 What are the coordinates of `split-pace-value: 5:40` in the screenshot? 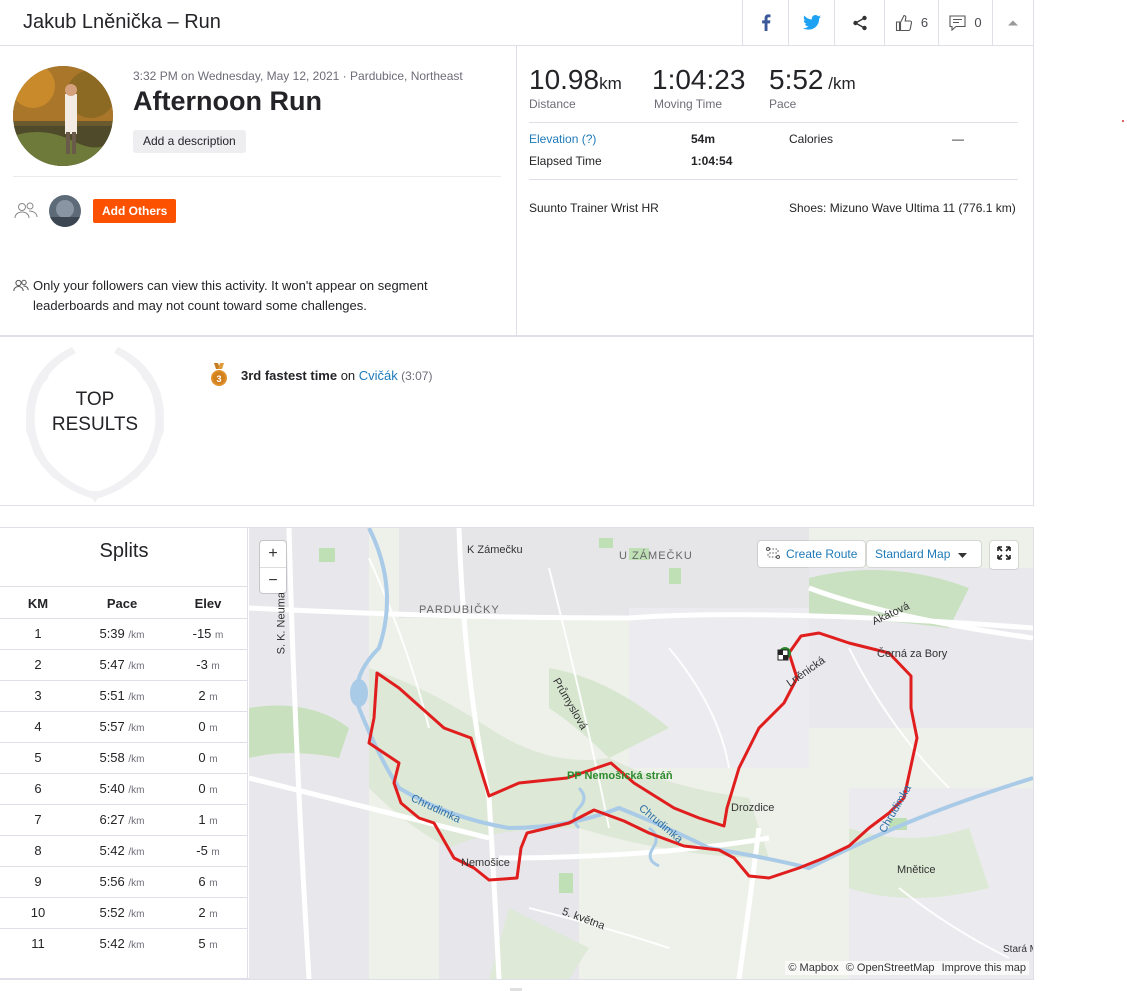 It's located at (112, 788).